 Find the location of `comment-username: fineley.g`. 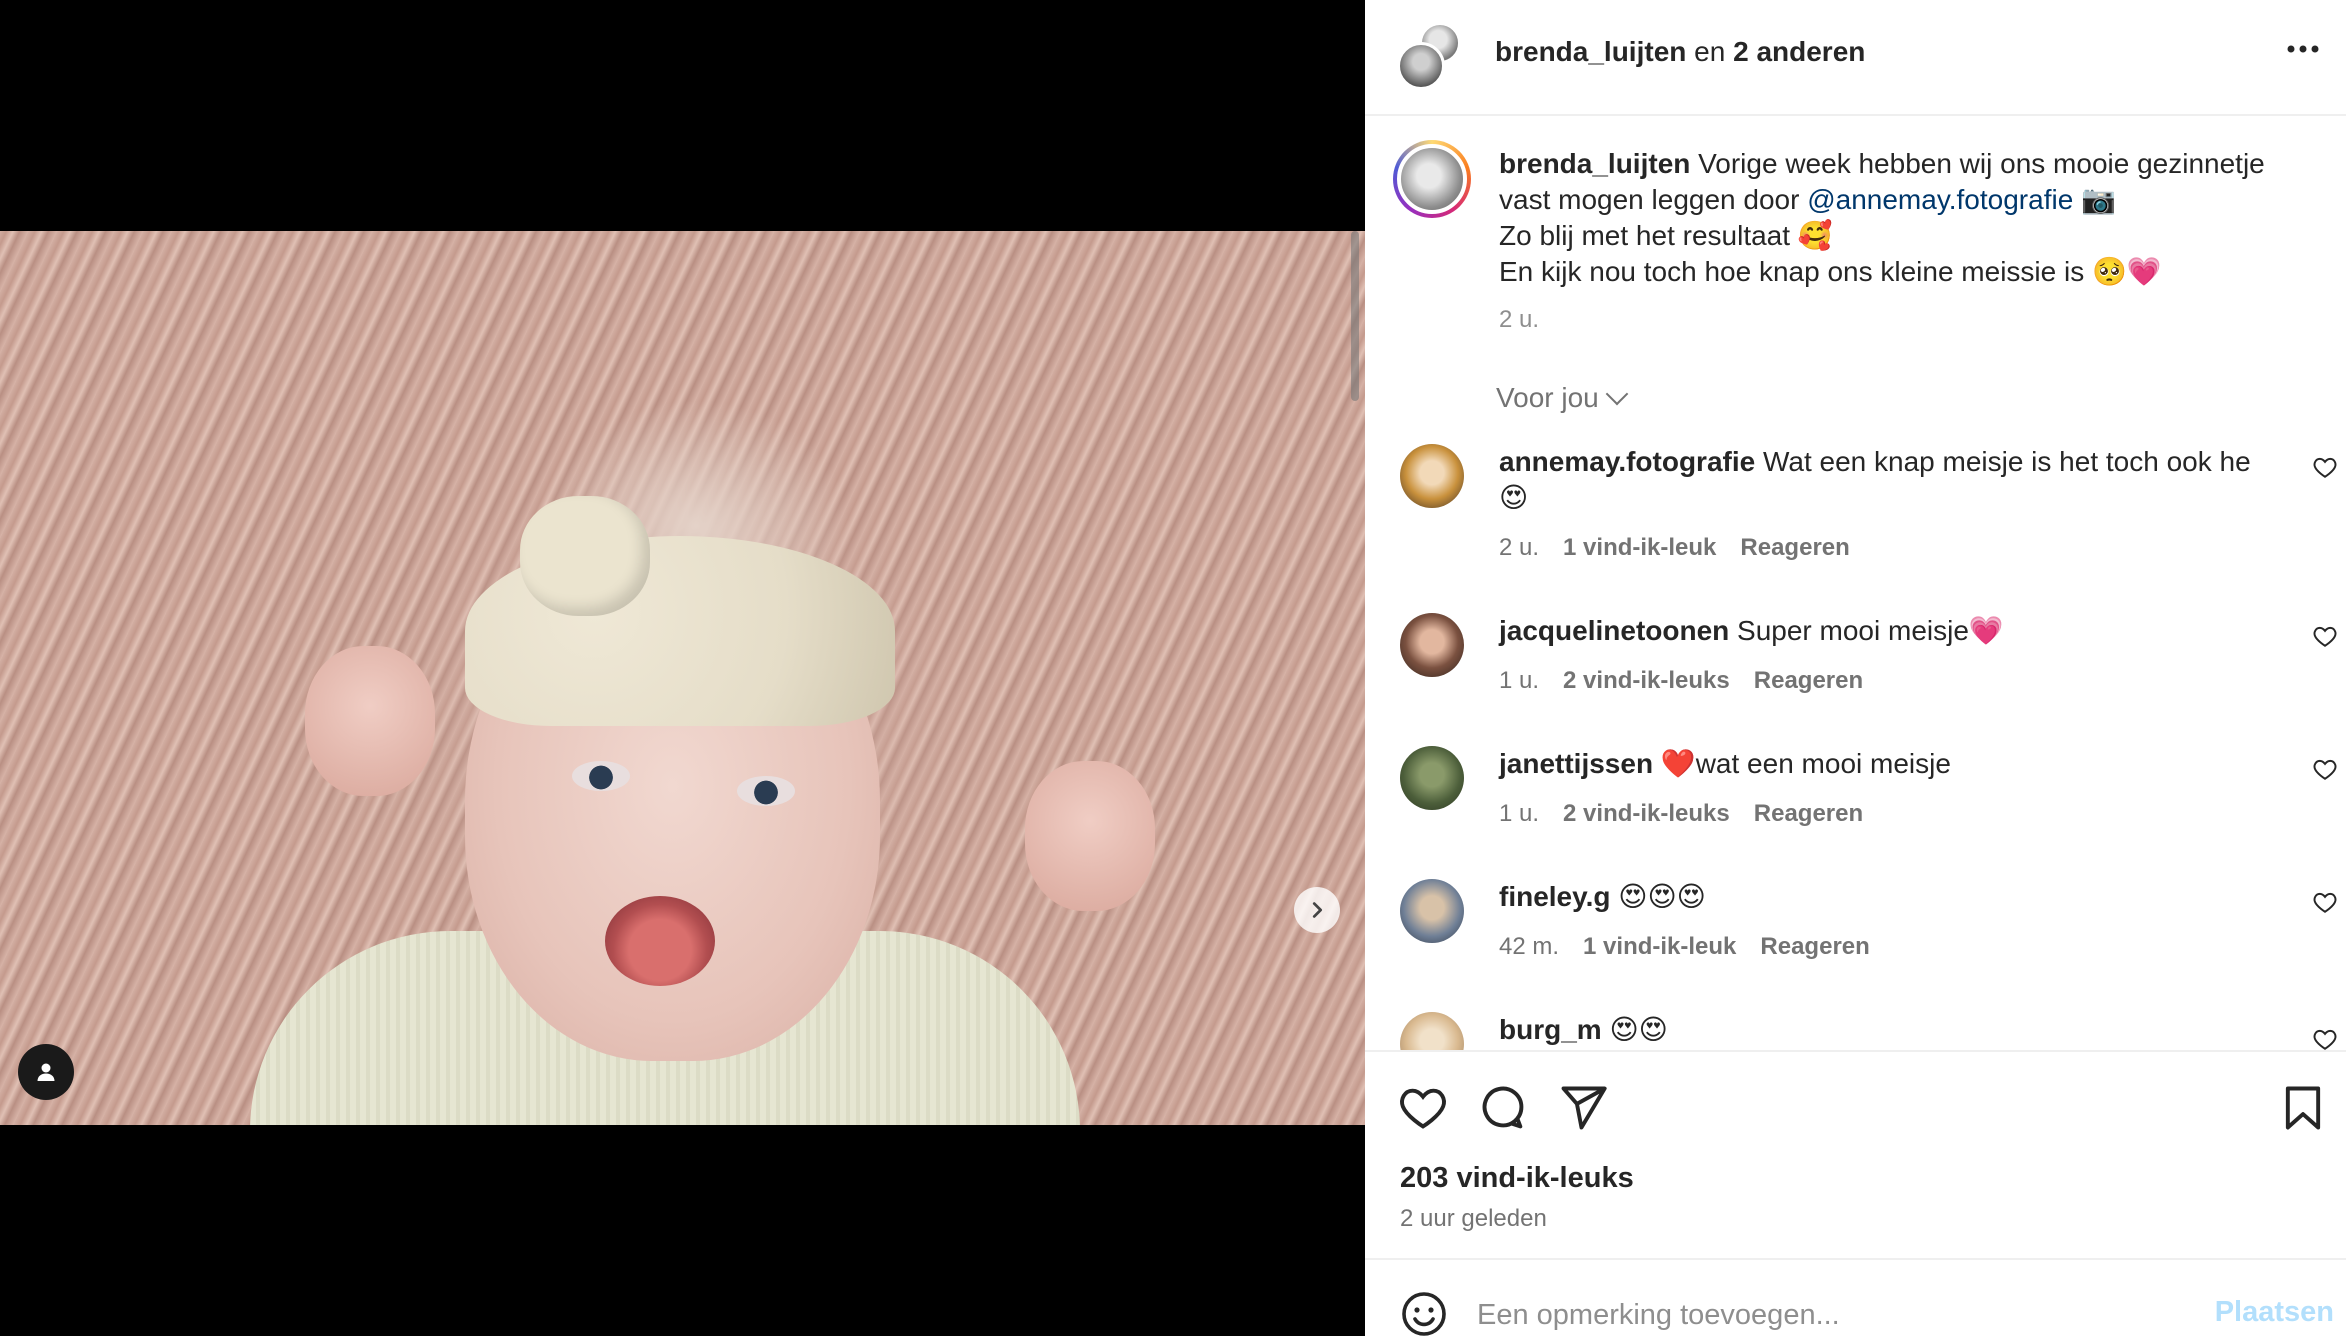

comment-username: fineley.g is located at coordinates (1555, 896).